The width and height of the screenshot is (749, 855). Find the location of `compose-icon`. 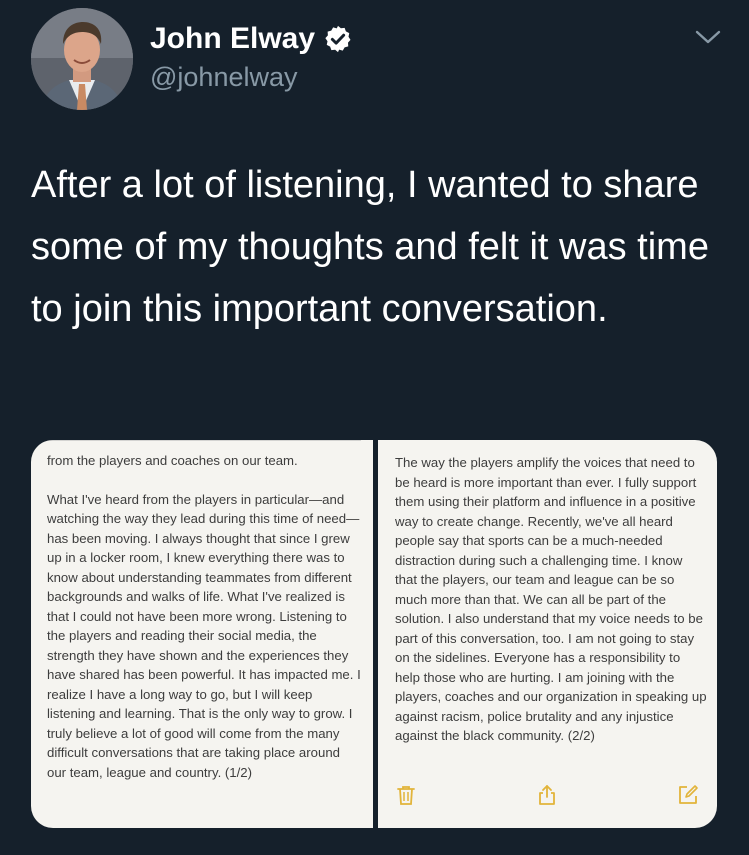

compose-icon is located at coordinates (688, 795).